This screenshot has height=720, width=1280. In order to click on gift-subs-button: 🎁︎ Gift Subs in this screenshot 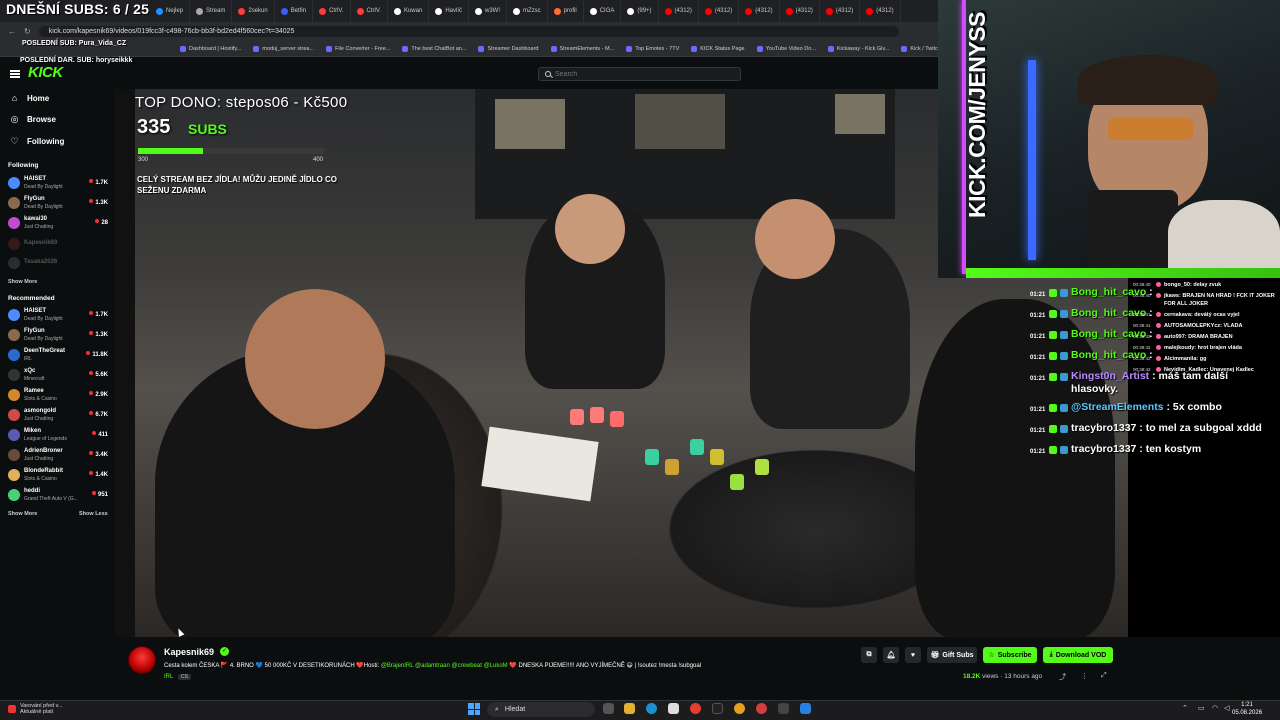, I will do `click(952, 655)`.